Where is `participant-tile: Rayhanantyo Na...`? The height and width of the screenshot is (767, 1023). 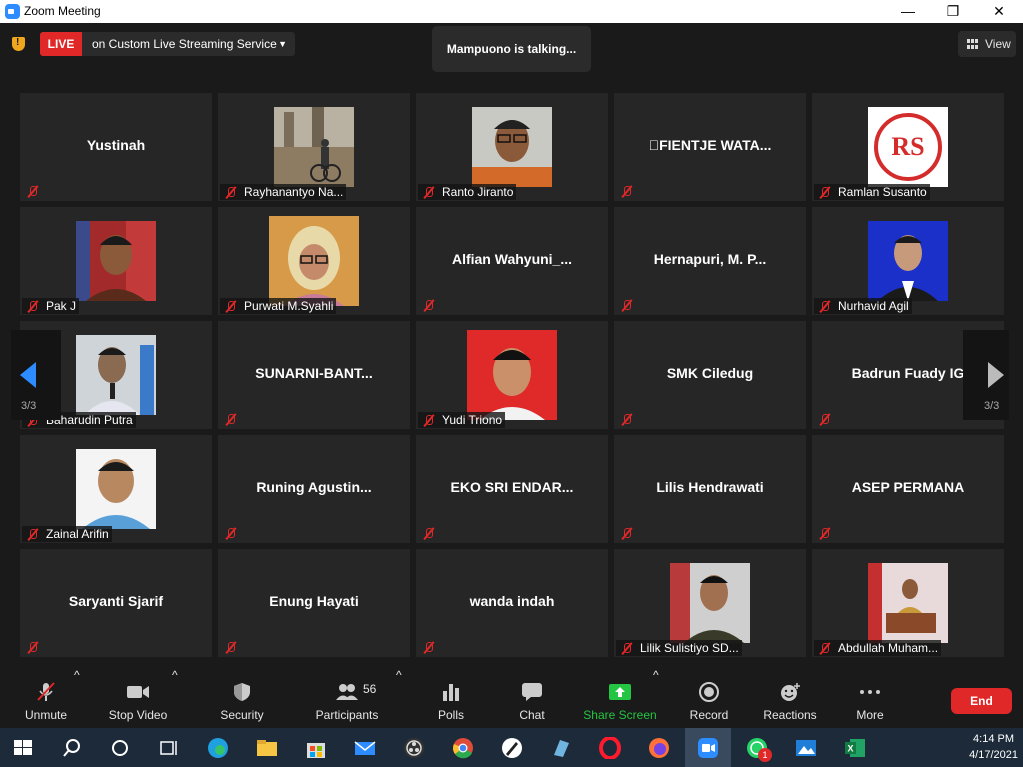
participant-tile: Rayhanantyo Na... is located at coordinates (314, 147).